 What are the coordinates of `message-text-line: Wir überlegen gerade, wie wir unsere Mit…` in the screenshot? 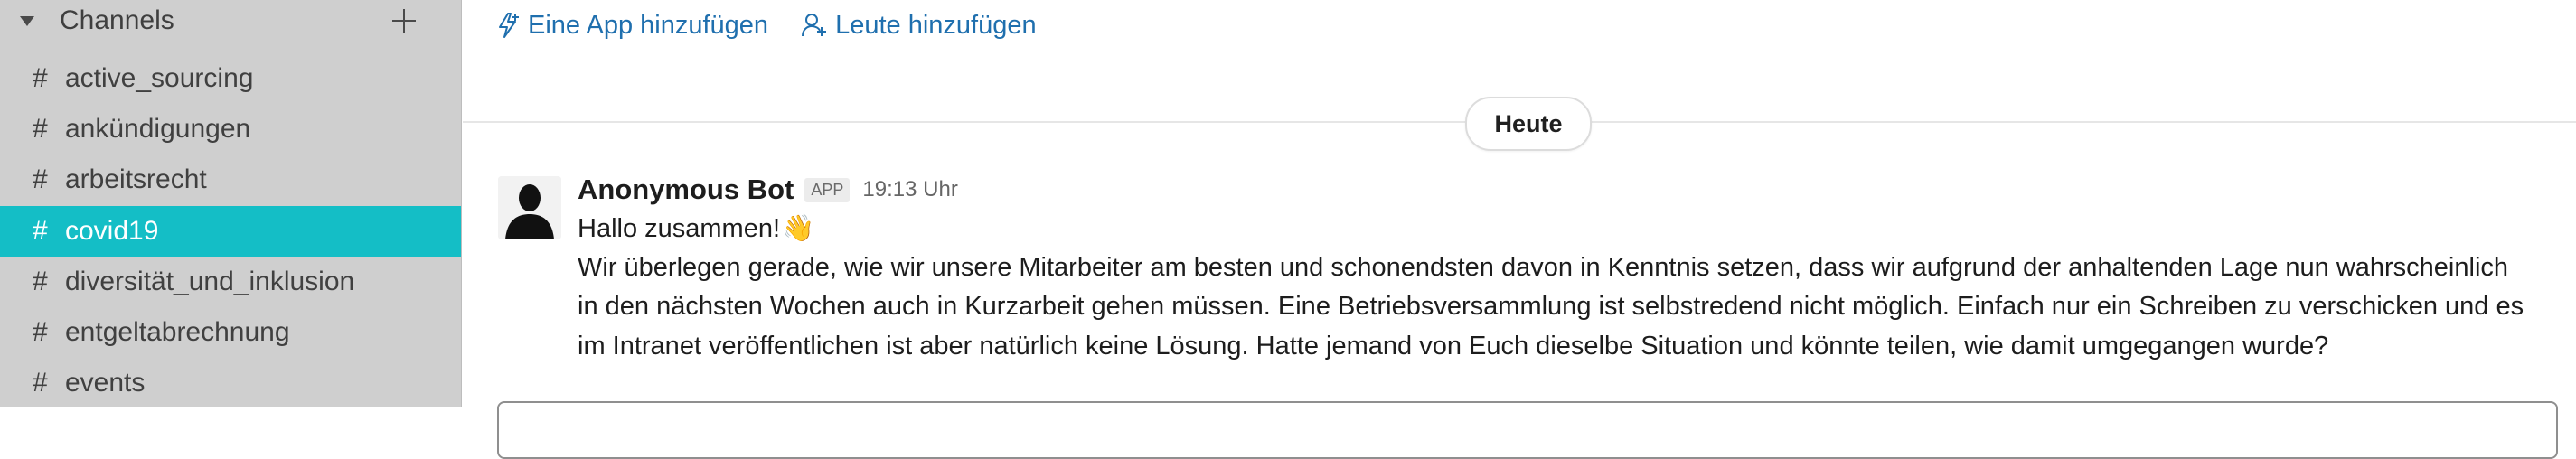 It's located at (1544, 267).